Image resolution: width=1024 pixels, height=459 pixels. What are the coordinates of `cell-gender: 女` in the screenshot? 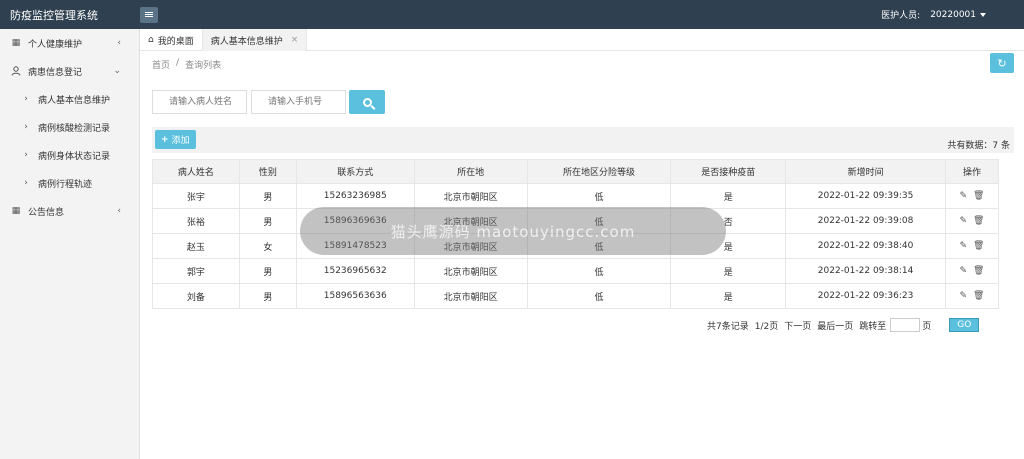 It's located at (267, 246).